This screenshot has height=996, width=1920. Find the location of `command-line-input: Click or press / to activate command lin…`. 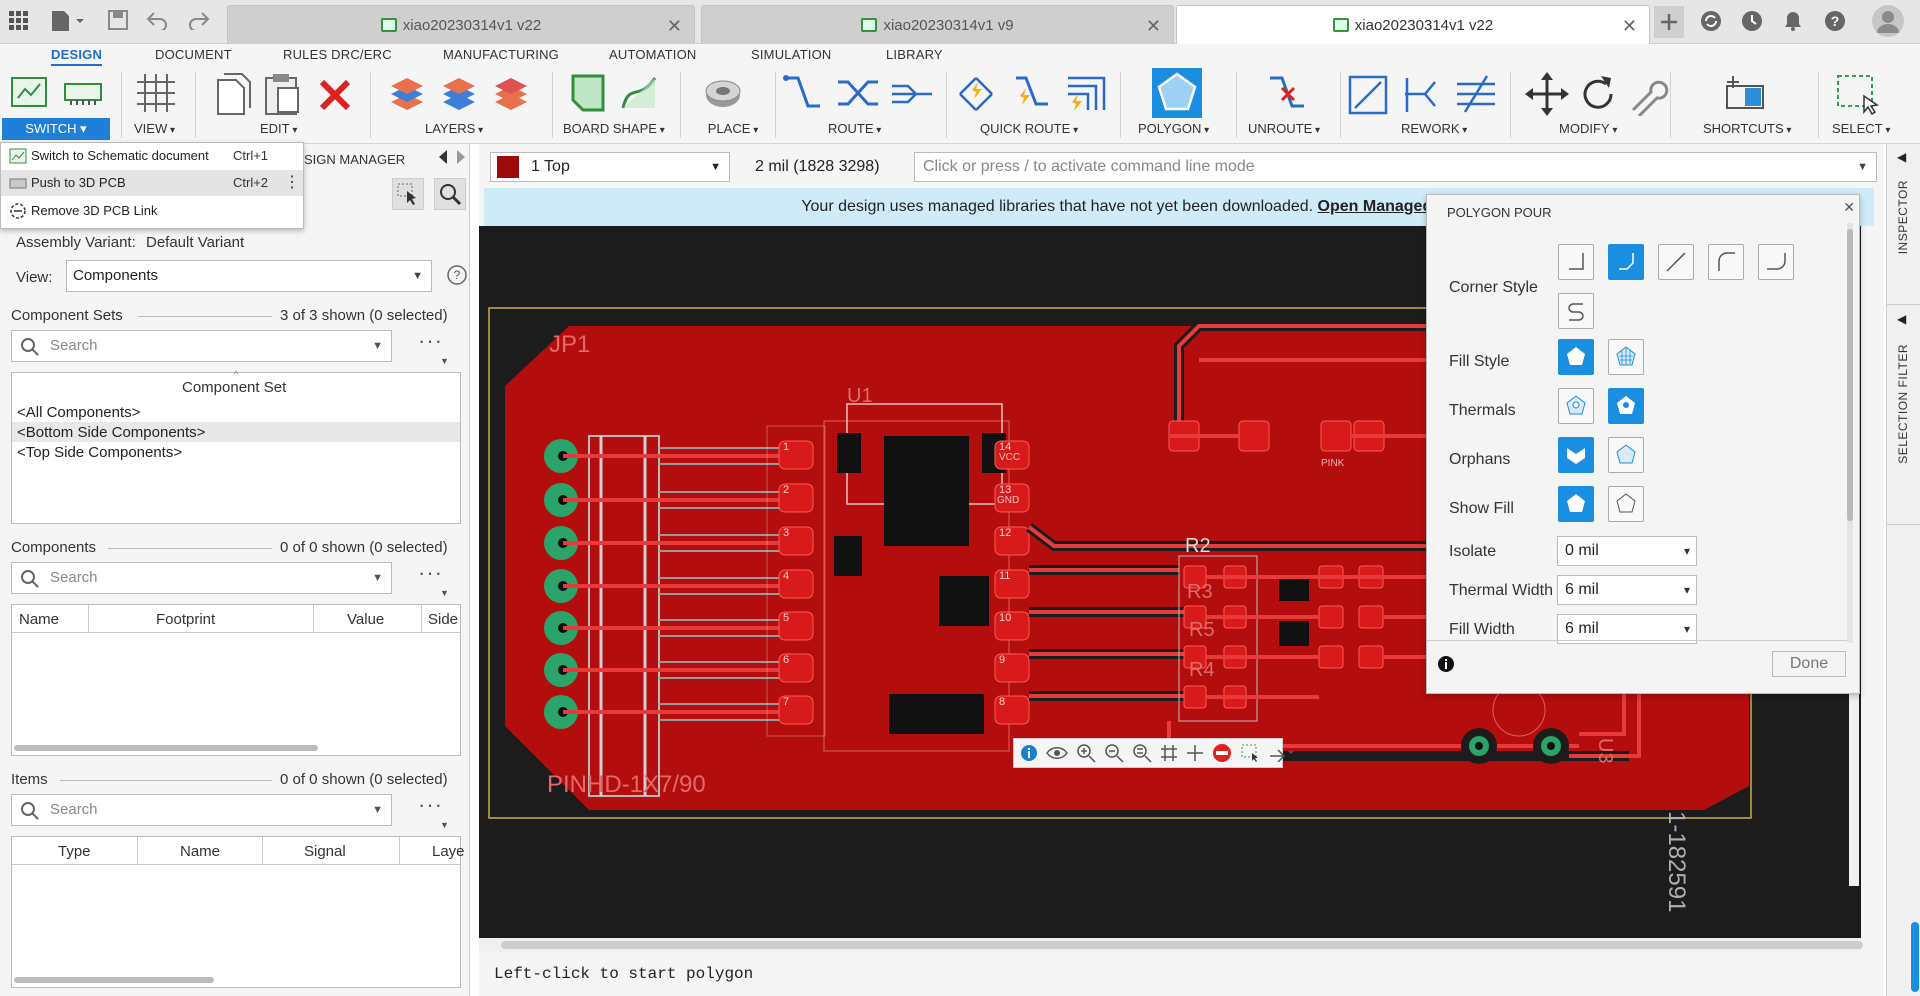

command-line-input: Click or press / to activate command lin… is located at coordinates (1395, 167).